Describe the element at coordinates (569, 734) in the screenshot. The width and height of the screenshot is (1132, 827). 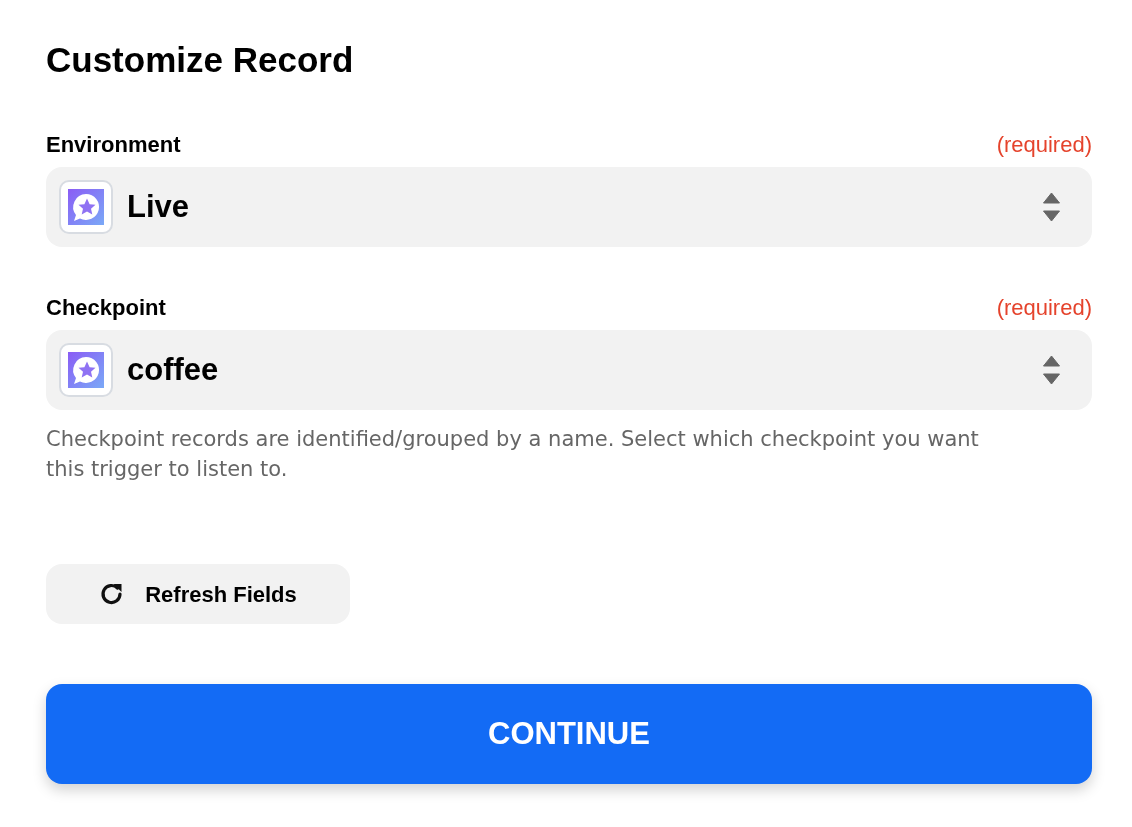
I see `continue-button: CONTINUE` at that location.